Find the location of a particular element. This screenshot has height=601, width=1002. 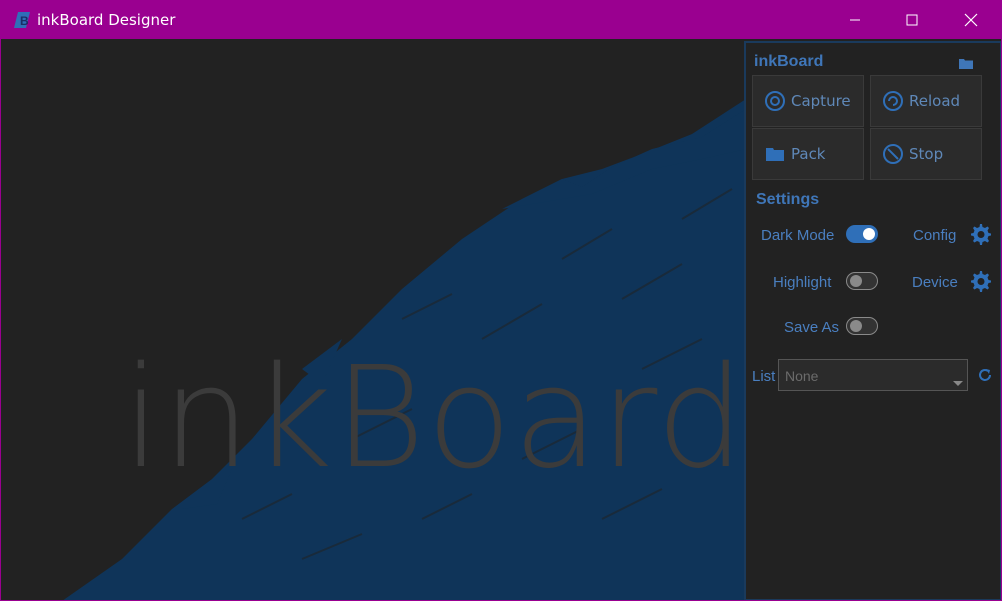

window-title: inkBoard Designer is located at coordinates (106, 20).